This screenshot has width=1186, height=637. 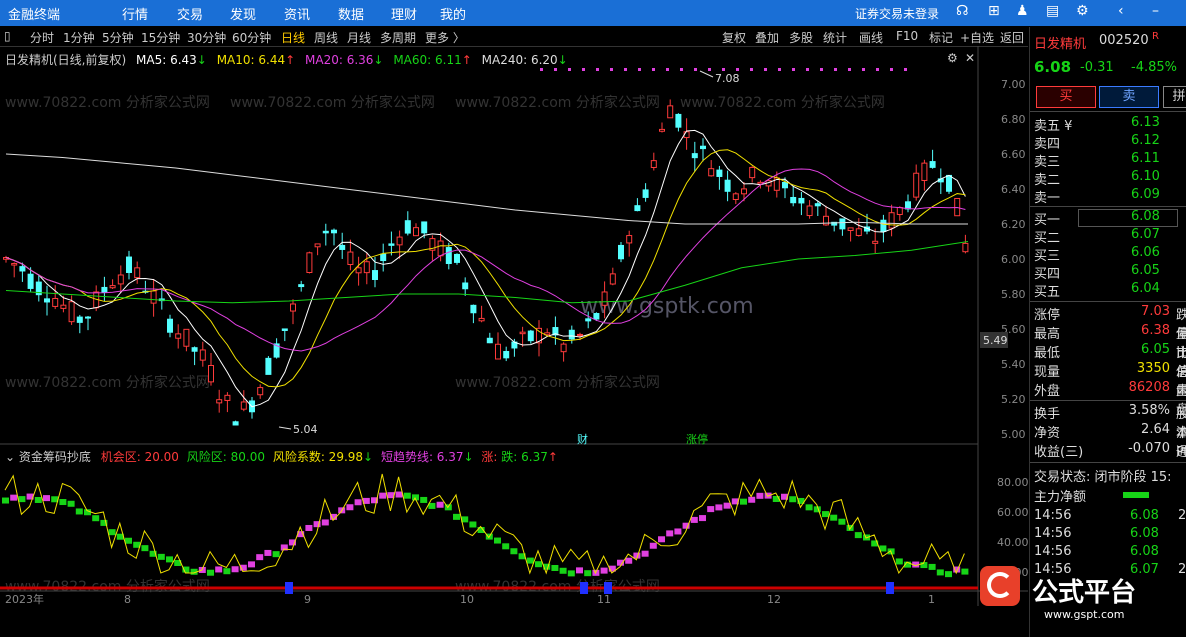 I want to click on price-tick: 6.00, so click(x=1013, y=259).